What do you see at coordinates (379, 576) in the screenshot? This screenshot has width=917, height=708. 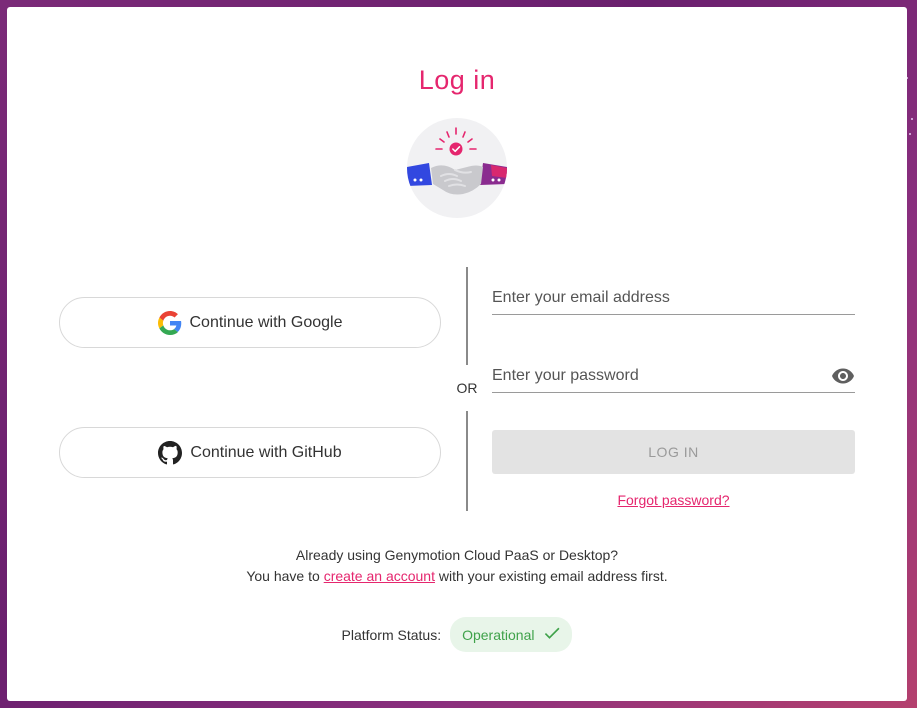 I see `create-account-link: create an account` at bounding box center [379, 576].